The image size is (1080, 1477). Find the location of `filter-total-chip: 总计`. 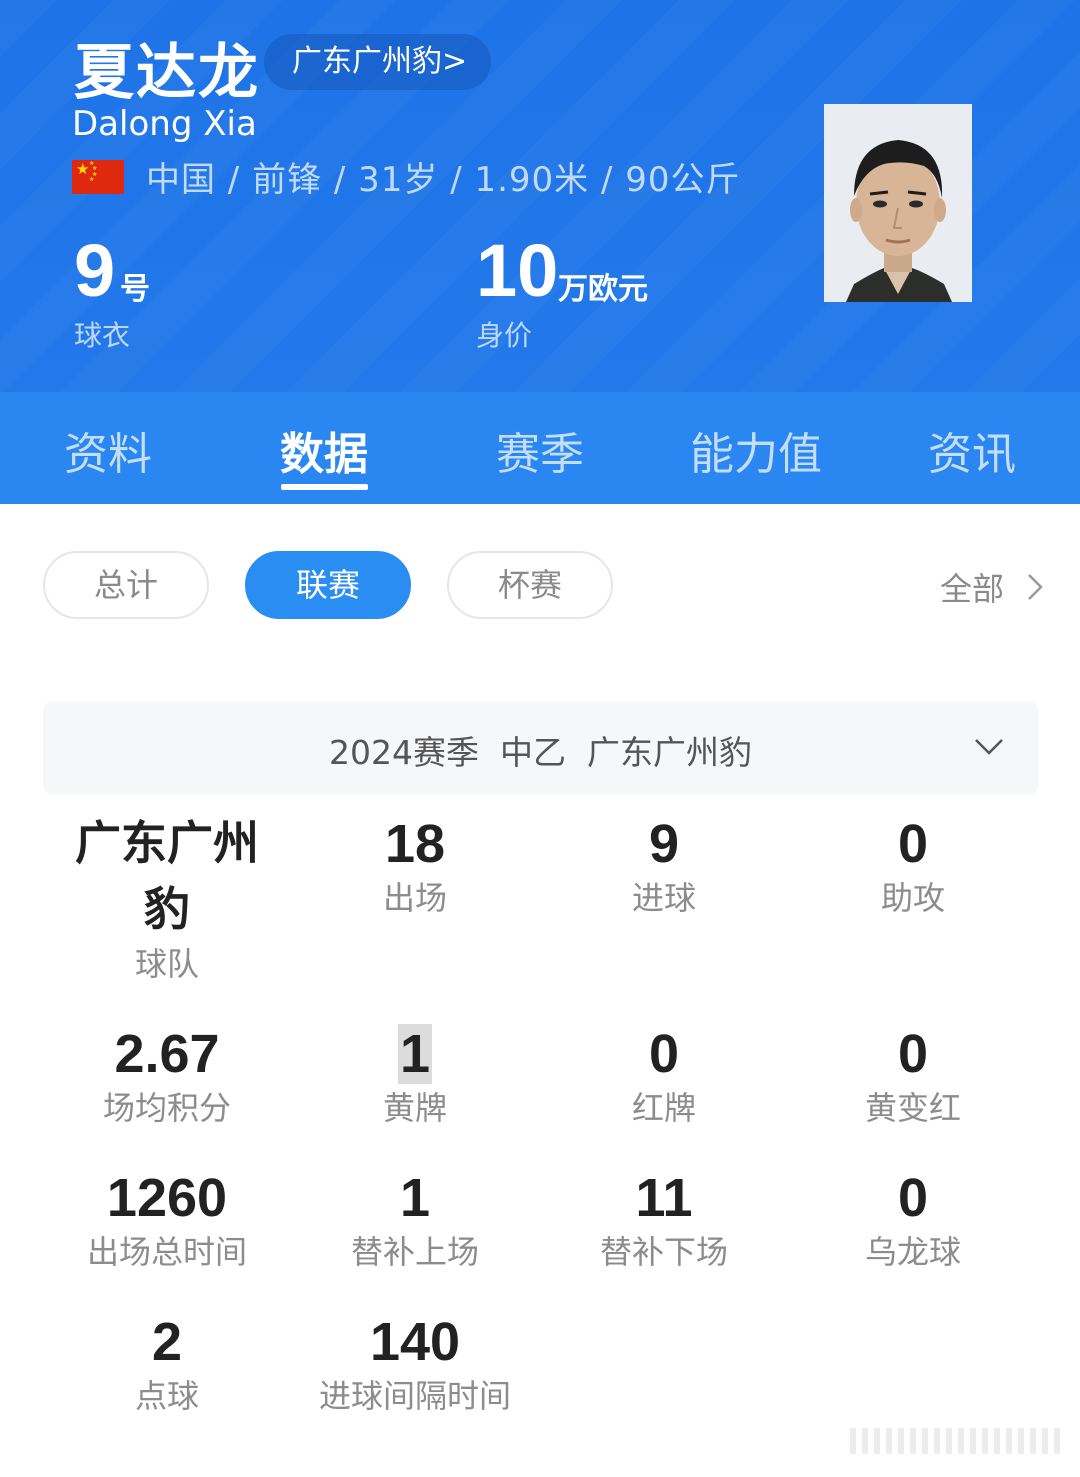

filter-total-chip: 总计 is located at coordinates (126, 585).